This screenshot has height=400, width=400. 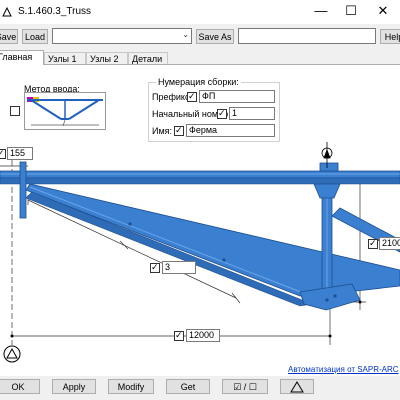 What do you see at coordinates (172, 97) in the screenshot?
I see `prefix-label: Префикс:` at bounding box center [172, 97].